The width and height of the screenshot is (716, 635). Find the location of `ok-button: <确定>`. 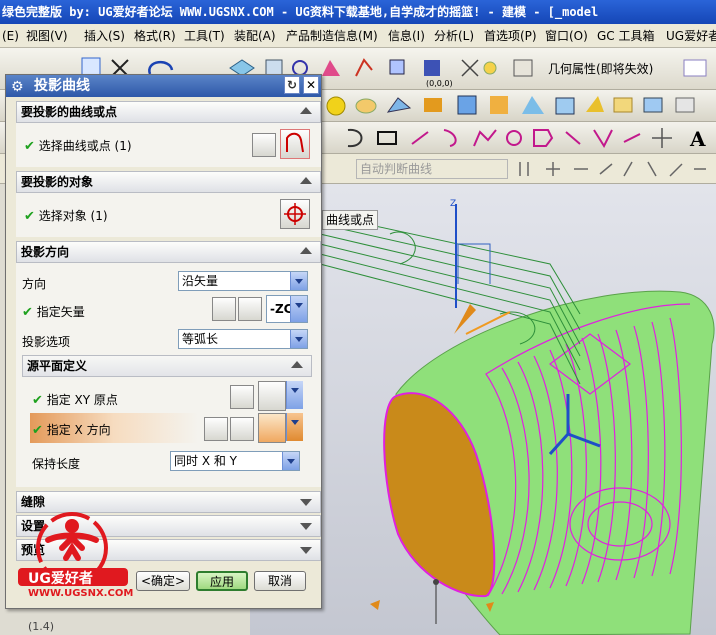

ok-button: <确定> is located at coordinates (163, 581).